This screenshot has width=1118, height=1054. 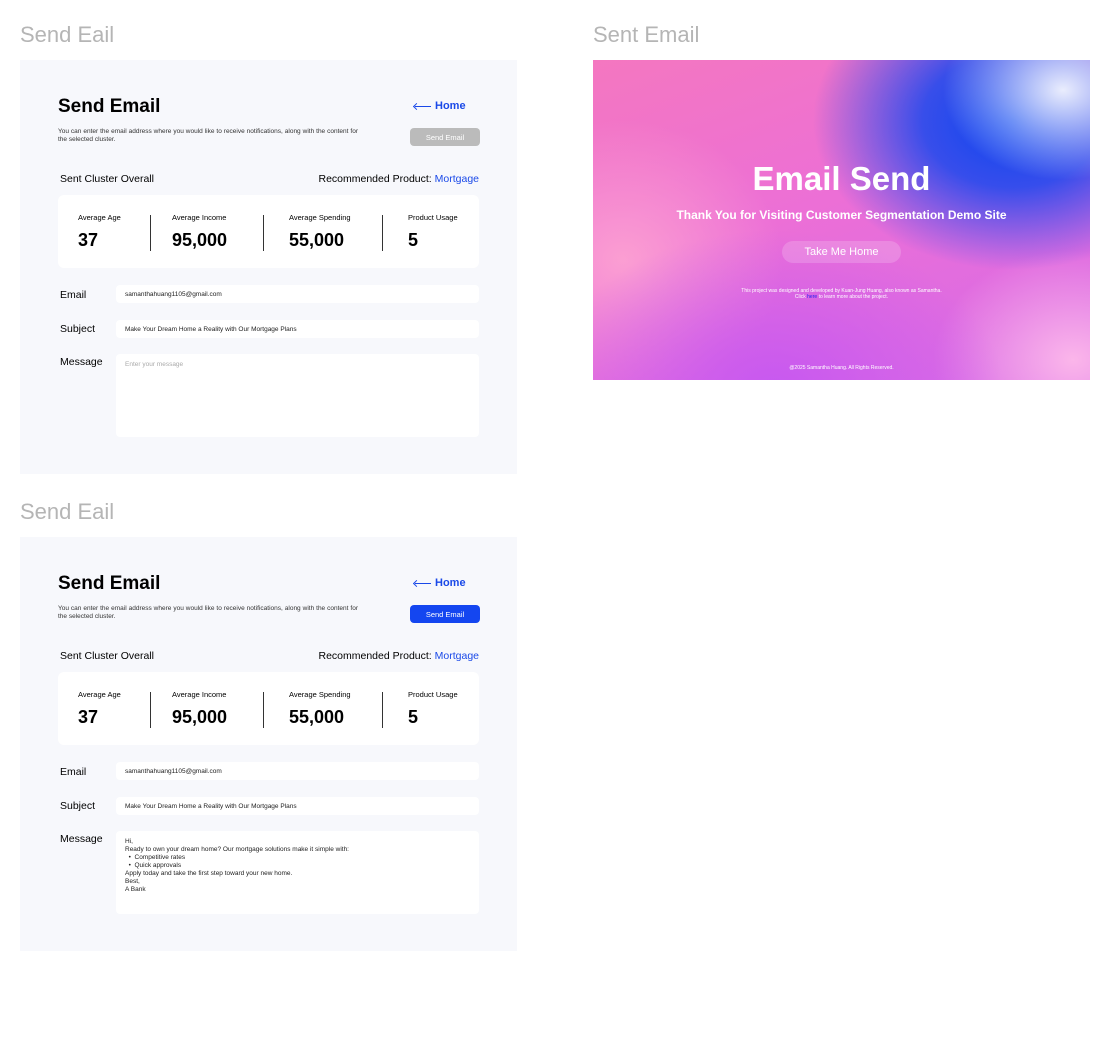 I want to click on message-line: • Competitive rates, so click(x=155, y=857).